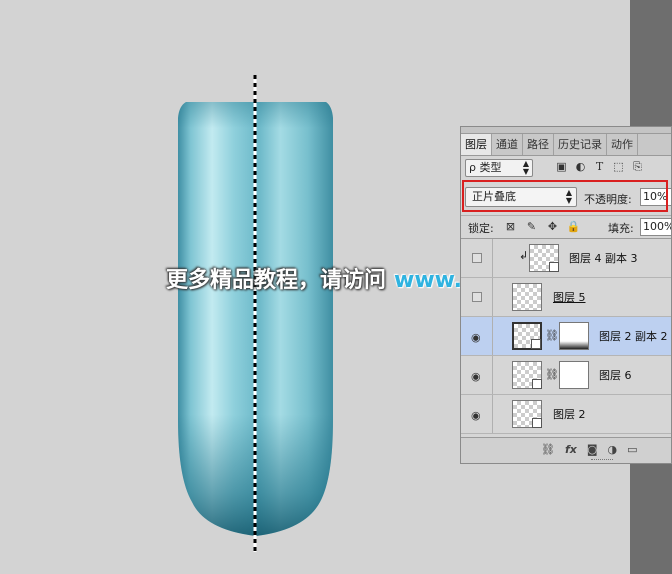  I want to click on filter-row: ρ 类型 ▲ ▼ ▣ ◐ T ⬚ ⎘, so click(566, 168).